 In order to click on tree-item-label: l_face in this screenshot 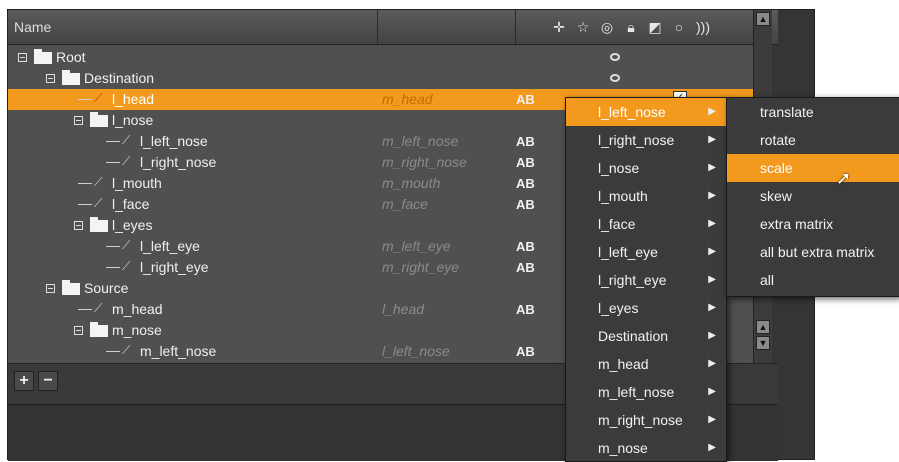, I will do `click(131, 204)`.